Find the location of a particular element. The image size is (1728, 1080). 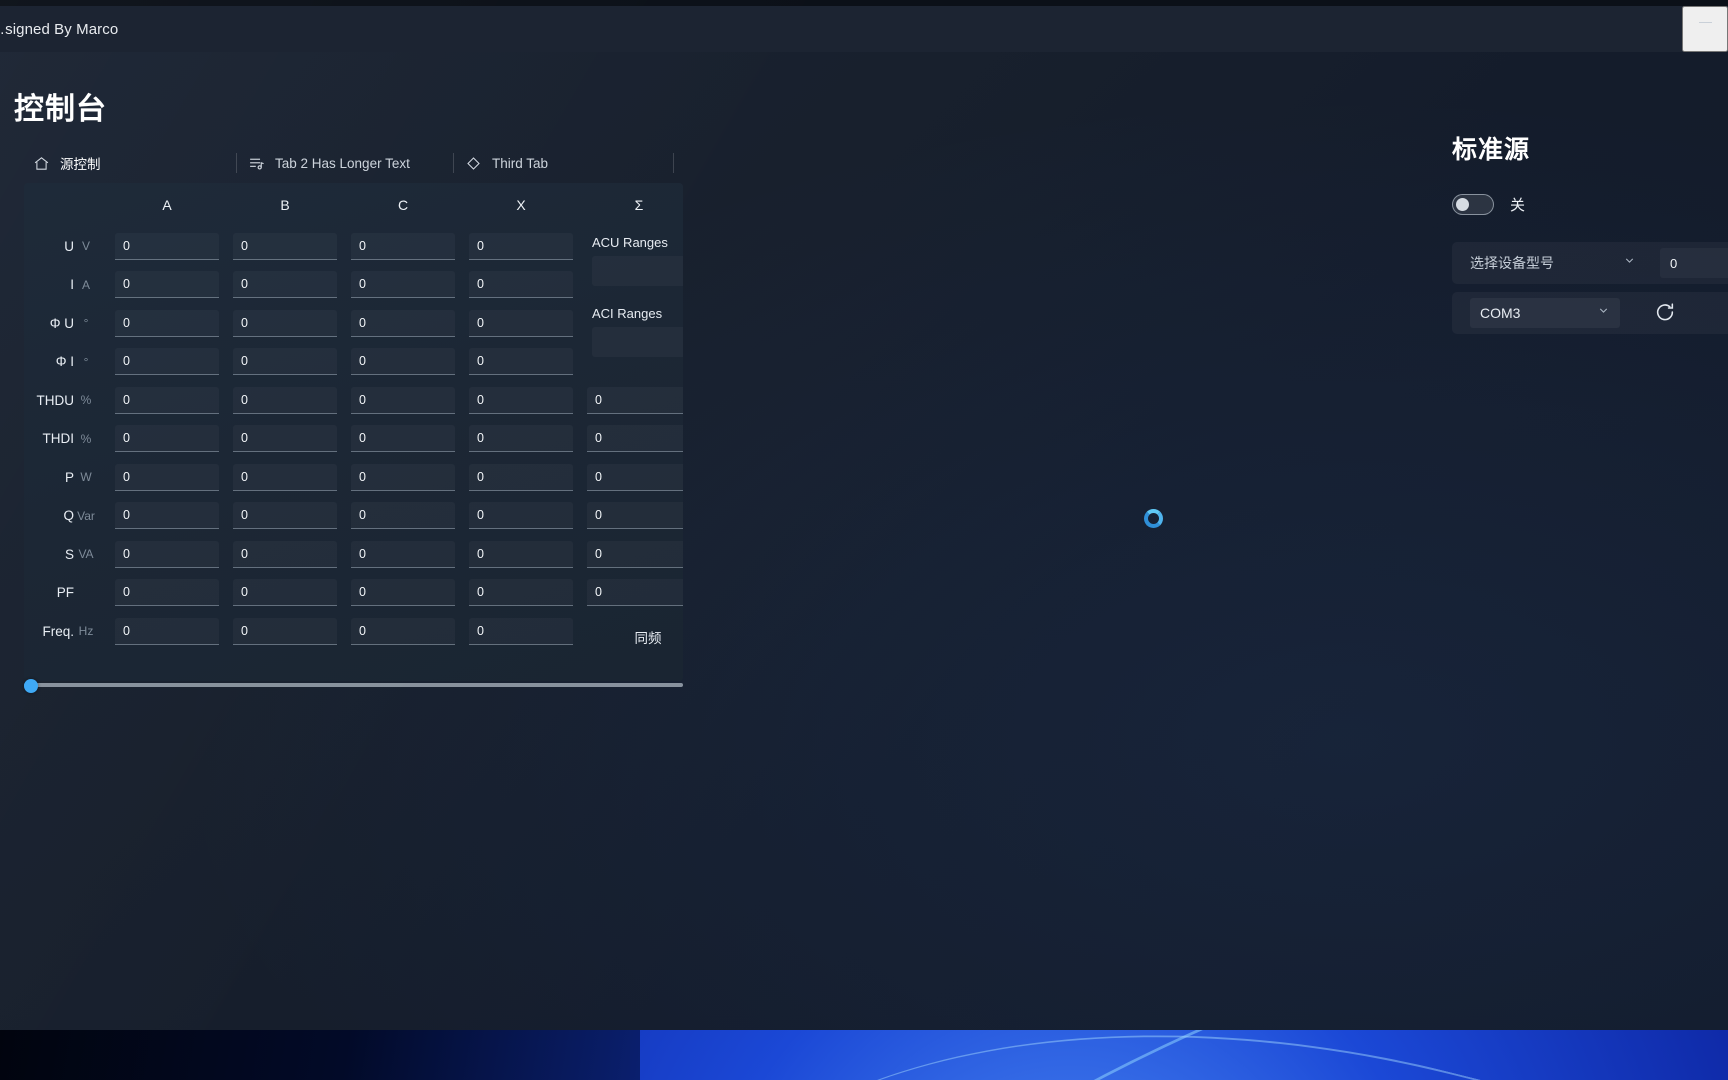

row-label: S VA is located at coordinates (66, 554).